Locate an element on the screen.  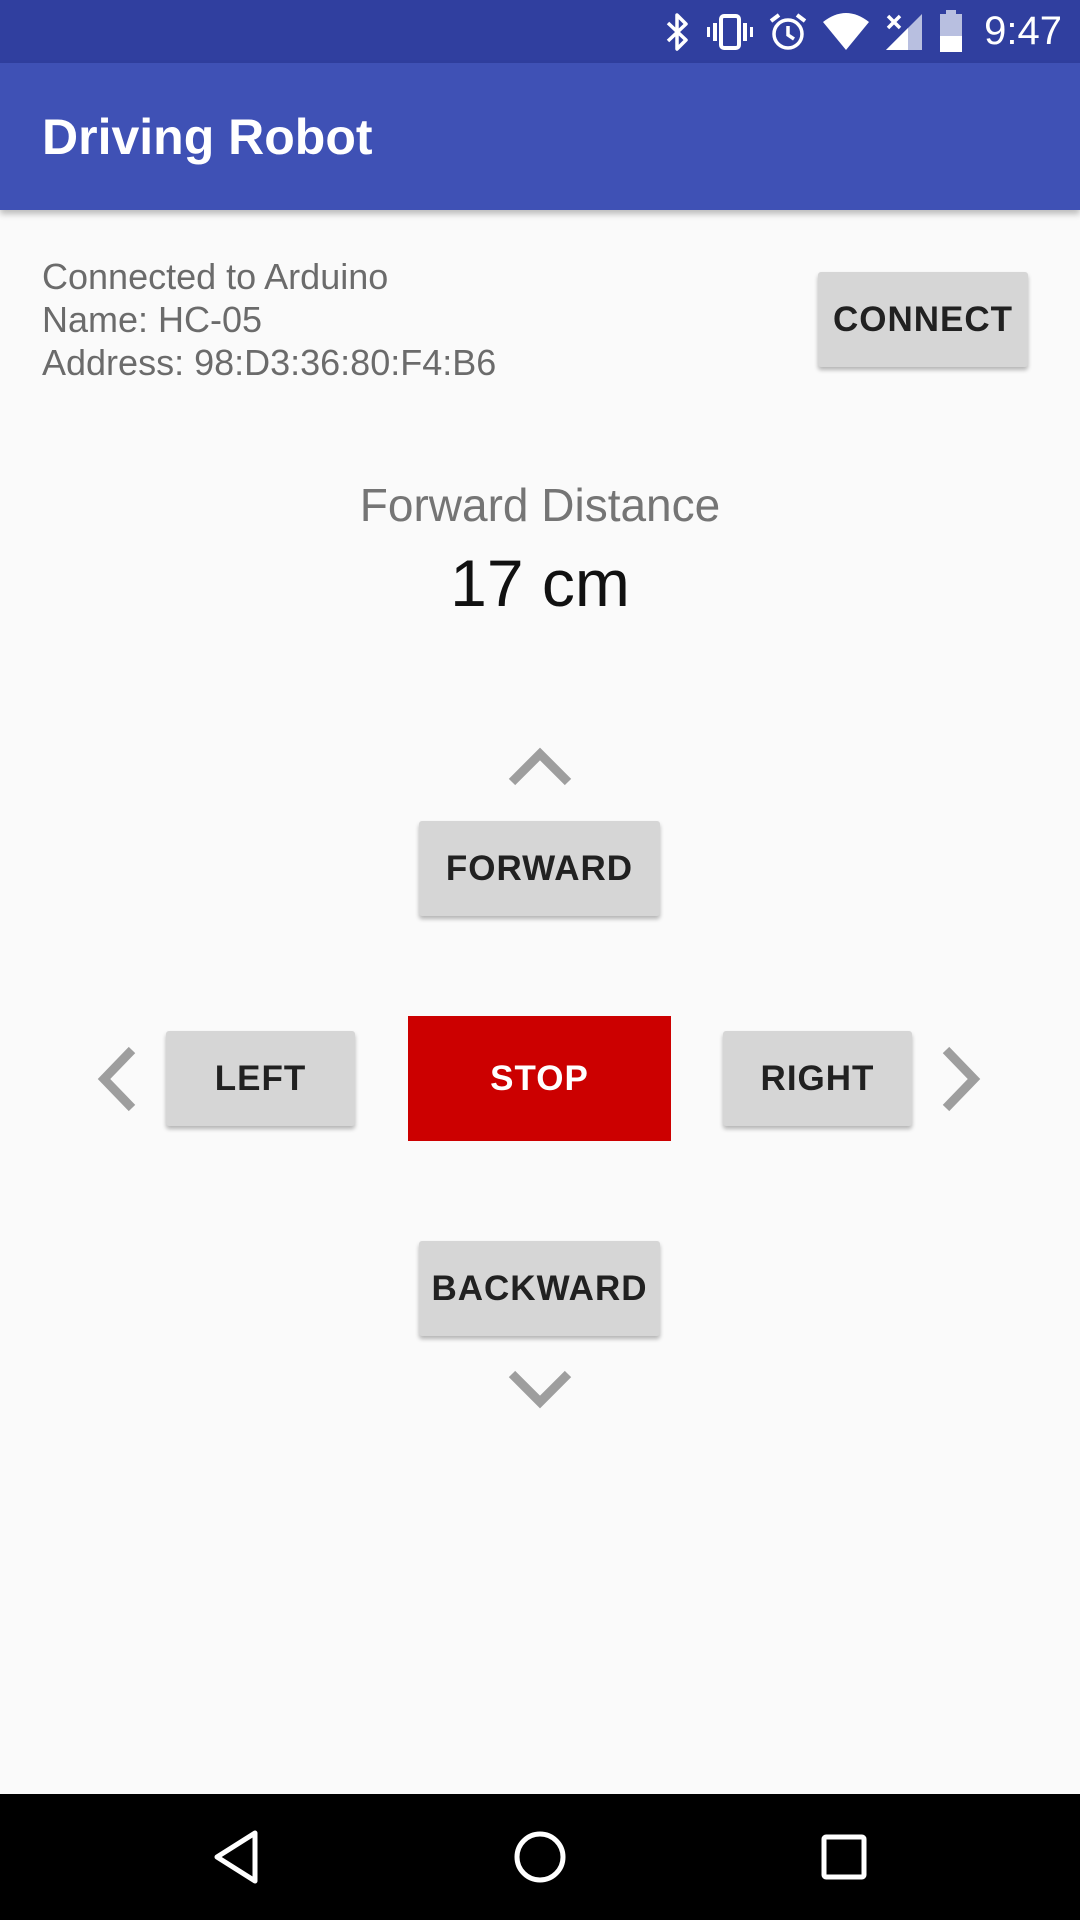
bluetooth-icon is located at coordinates (678, 32).